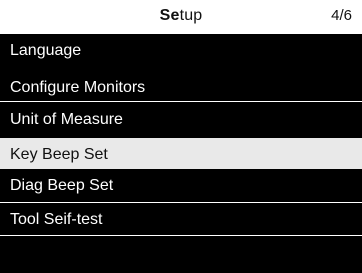  Describe the element at coordinates (181, 50) in the screenshot. I see `menu-item-language: Language` at that location.